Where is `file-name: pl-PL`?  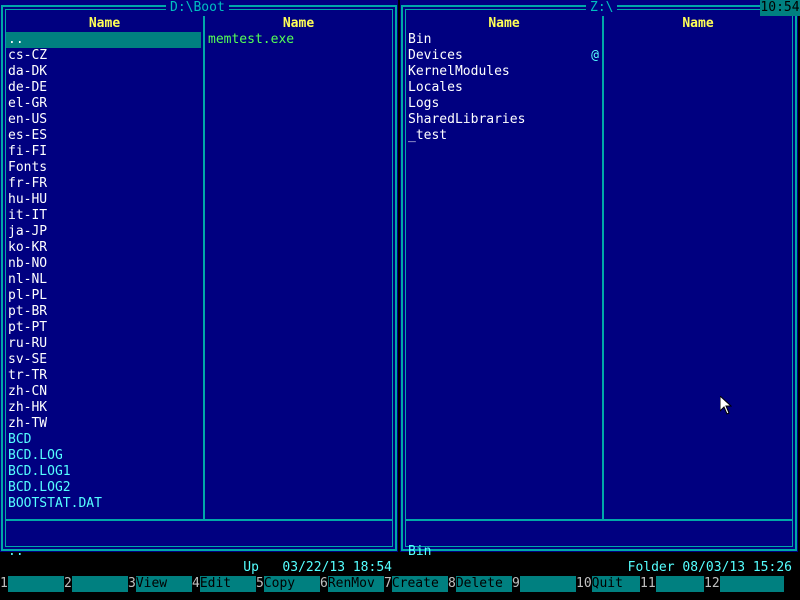 file-name: pl-PL is located at coordinates (28, 295).